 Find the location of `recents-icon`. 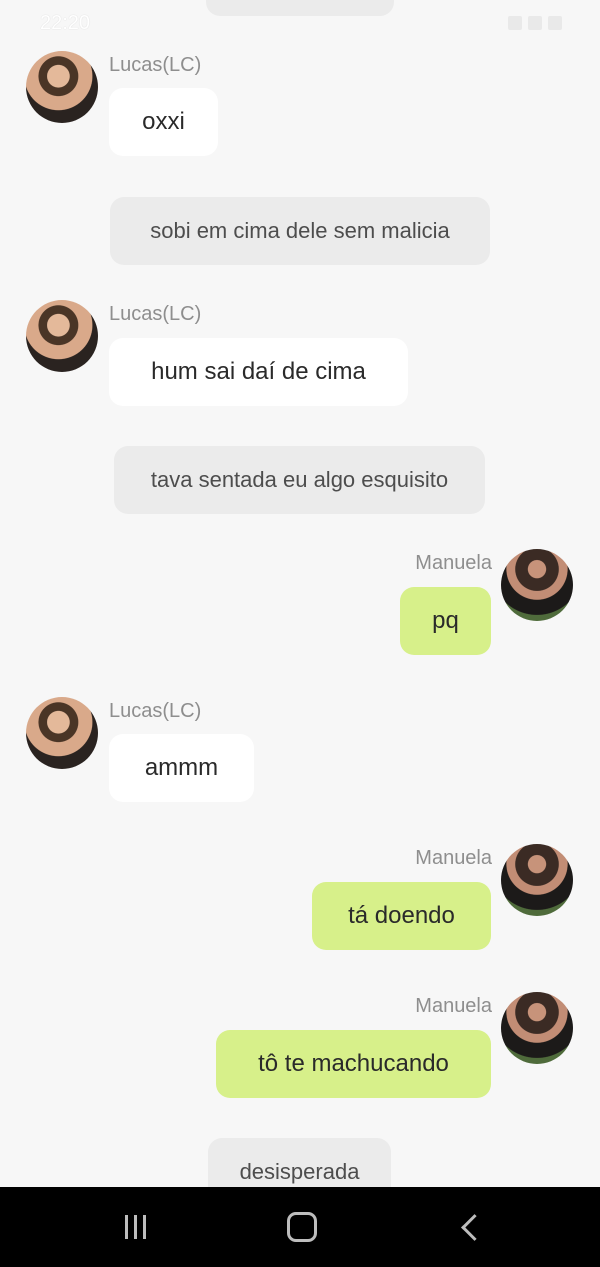

recents-icon is located at coordinates (135, 1227).